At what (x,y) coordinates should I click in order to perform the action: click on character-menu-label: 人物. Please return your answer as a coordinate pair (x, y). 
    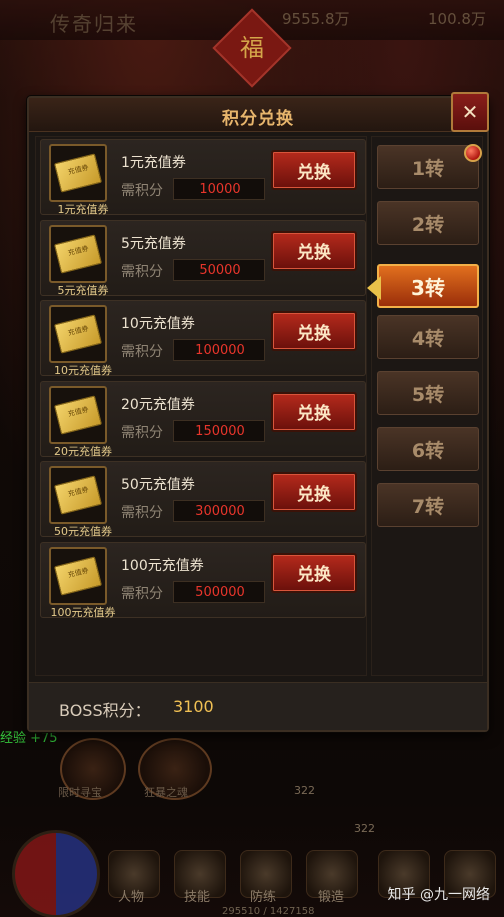
    Looking at the image, I should click on (131, 897).